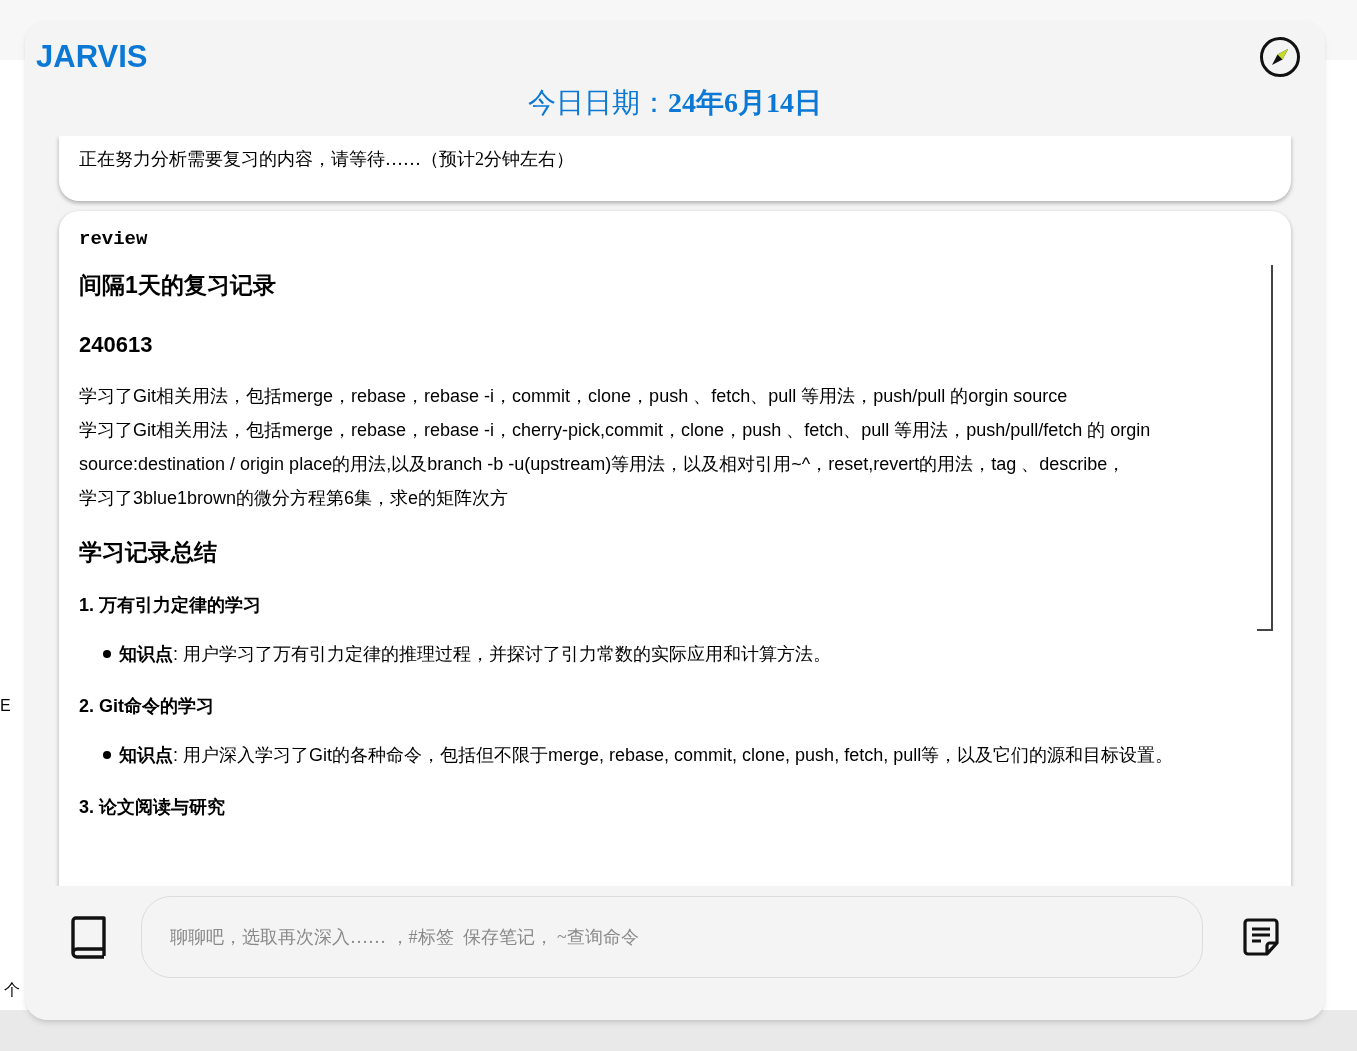  What do you see at coordinates (294, 498) in the screenshot?
I see `record-line: 学习了3blue1brown的微分方程第6集，求e的矩阵次方` at bounding box center [294, 498].